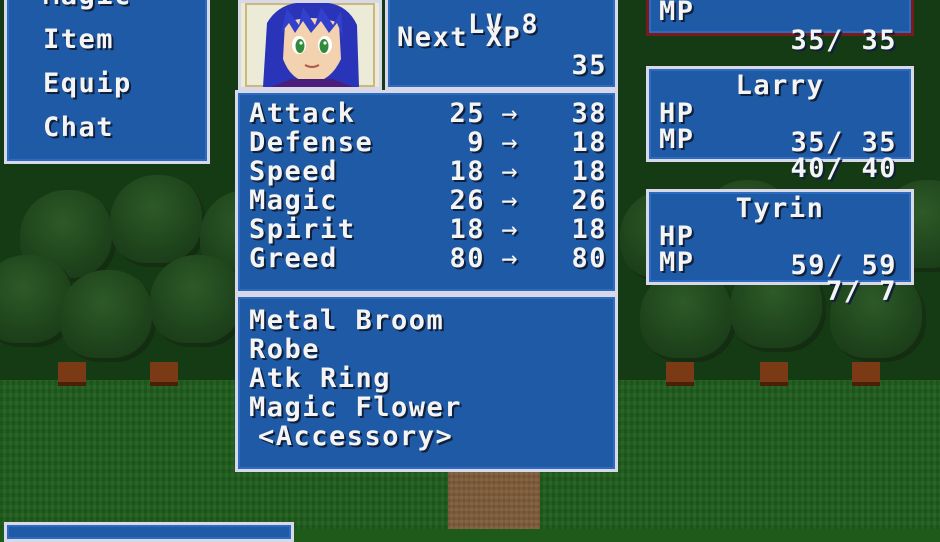 The image size is (940, 542). Describe the element at coordinates (355, 436) in the screenshot. I see `equip-accessory-slot: <Accessory>` at that location.